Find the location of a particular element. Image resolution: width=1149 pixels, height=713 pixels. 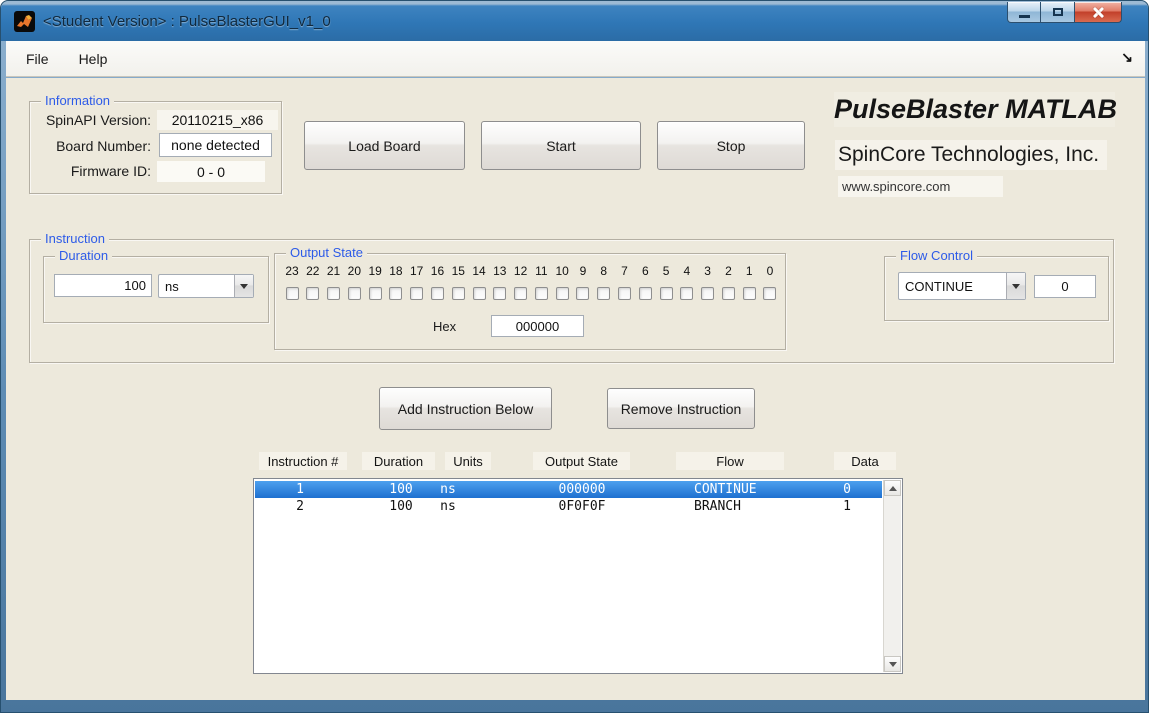

output-bit-10: 10 is located at coordinates (562, 286).